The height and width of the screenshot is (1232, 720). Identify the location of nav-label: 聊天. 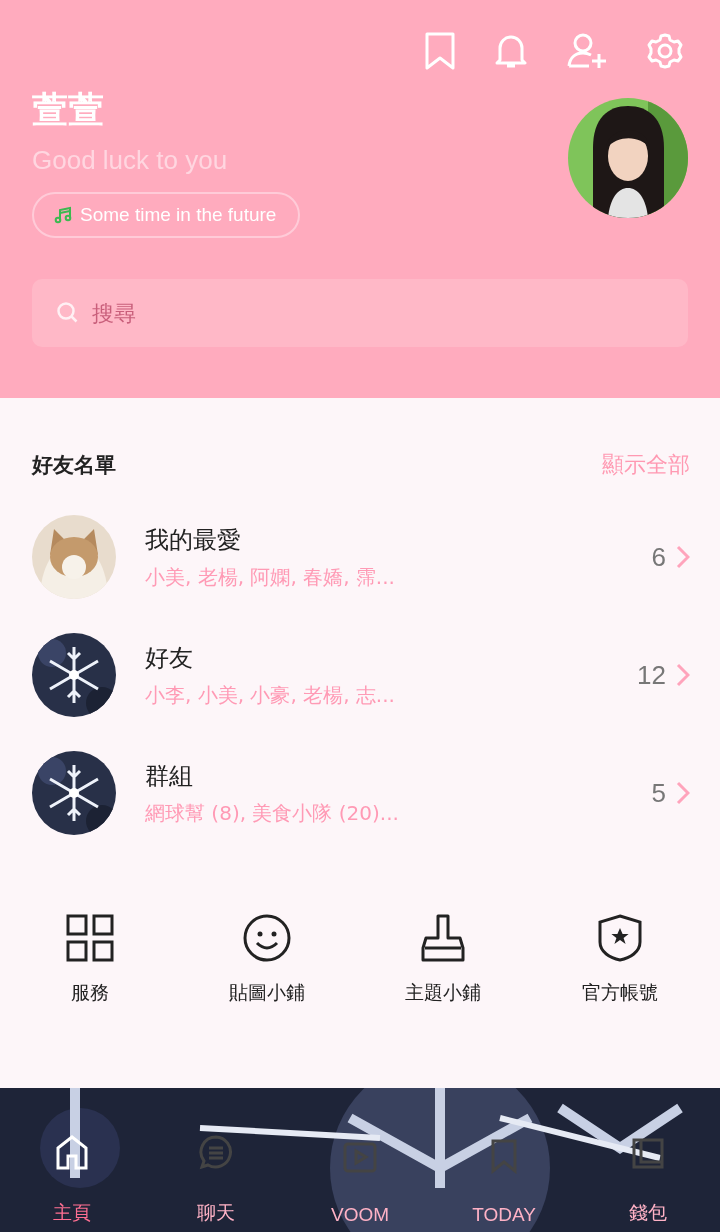
(216, 1213).